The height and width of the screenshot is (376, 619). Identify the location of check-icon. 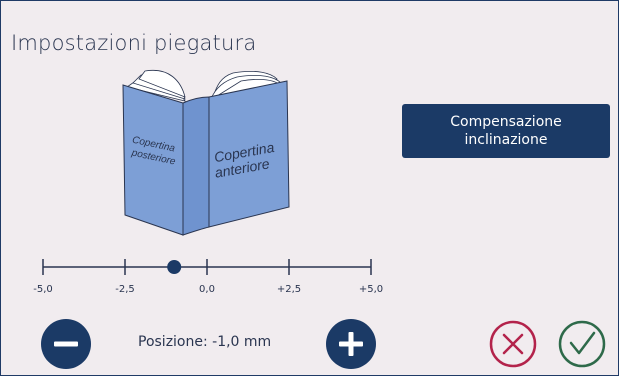
(582, 344).